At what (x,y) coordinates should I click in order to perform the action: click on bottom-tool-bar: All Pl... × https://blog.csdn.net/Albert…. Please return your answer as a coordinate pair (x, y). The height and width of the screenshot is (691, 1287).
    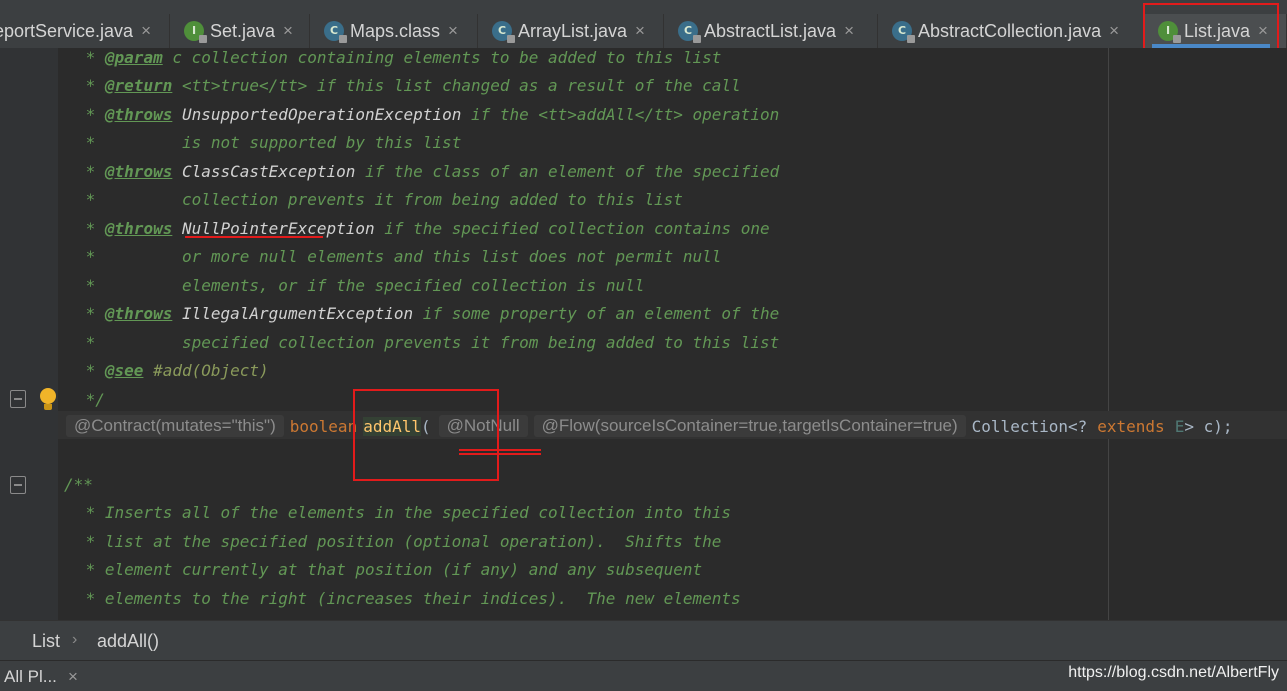
    Looking at the image, I should click on (643, 675).